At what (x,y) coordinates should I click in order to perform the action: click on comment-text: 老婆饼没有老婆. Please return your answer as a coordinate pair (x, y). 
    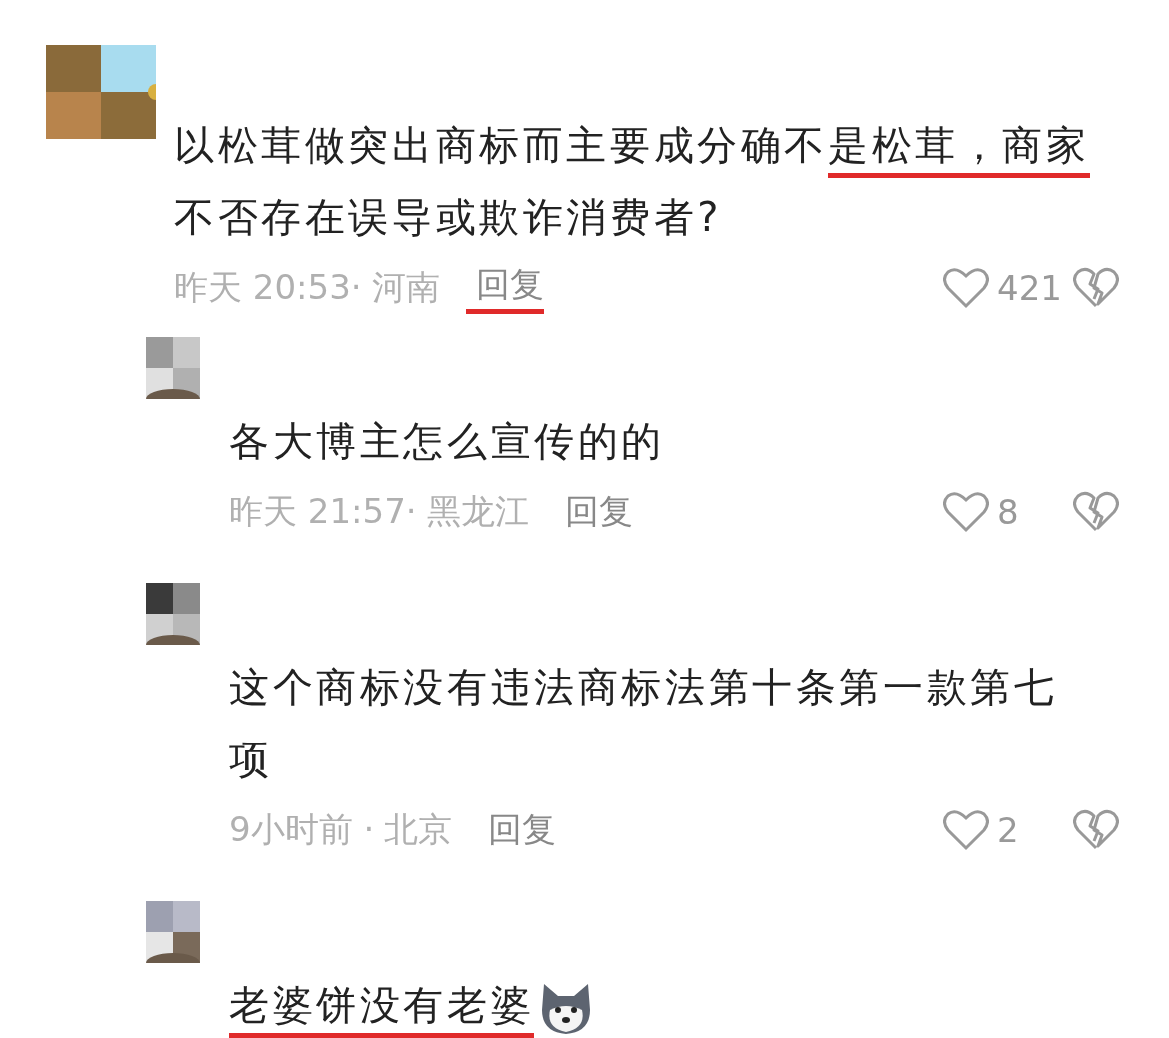
    Looking at the image, I should click on (659, 1003).